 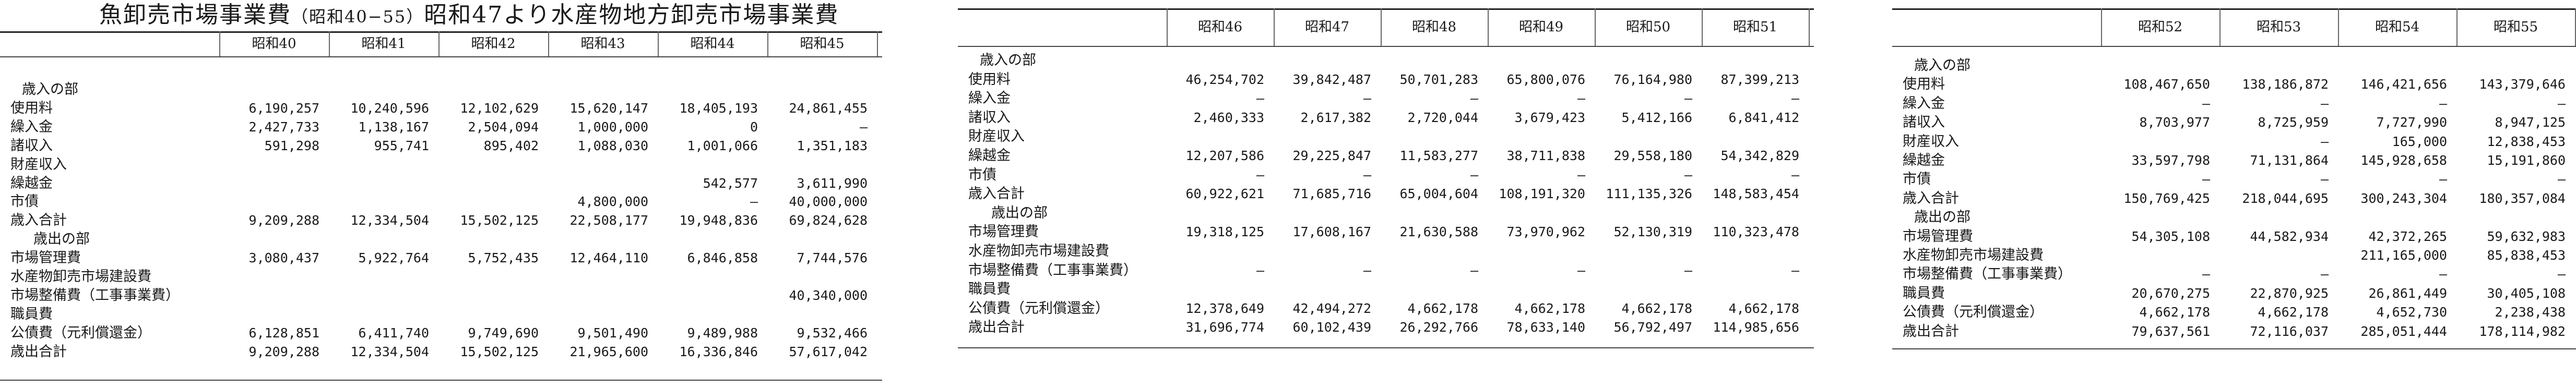 I want to click on table-row: 歳入の部, so click(x=441, y=89).